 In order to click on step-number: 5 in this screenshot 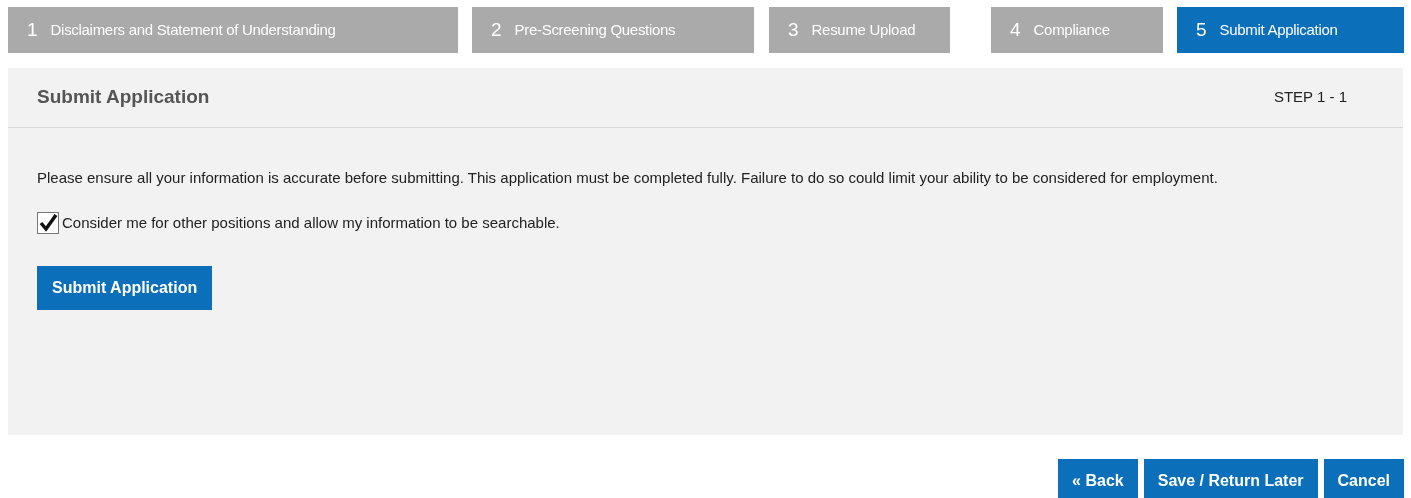, I will do `click(1201, 29)`.